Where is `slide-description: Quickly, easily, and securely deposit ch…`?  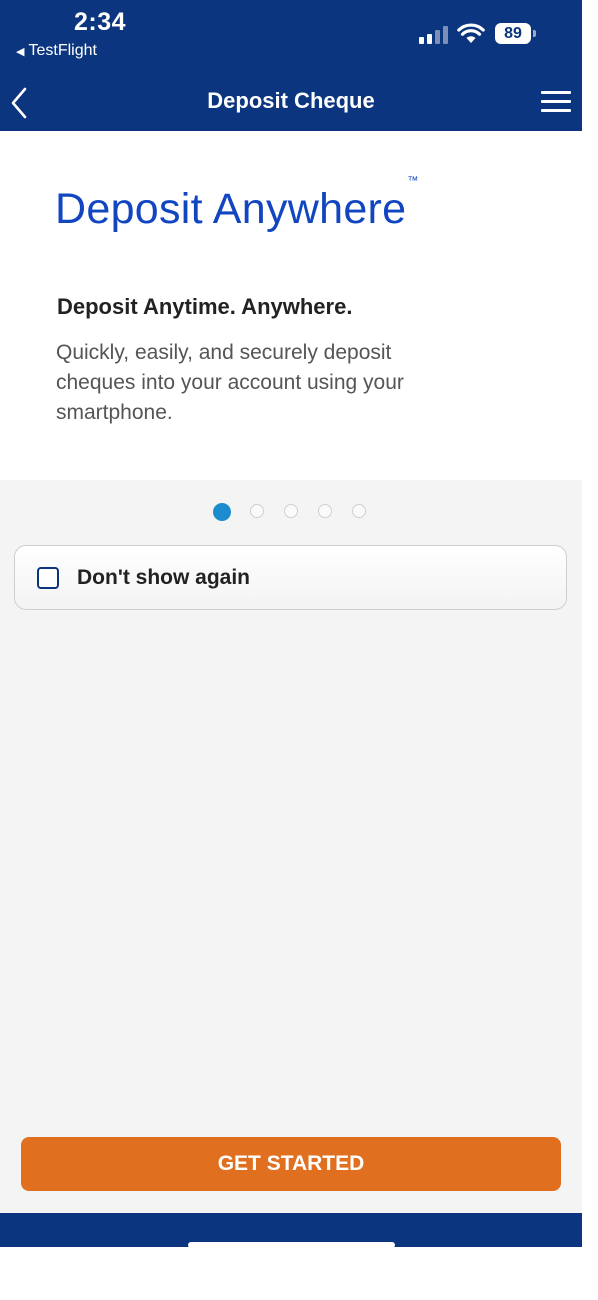
slide-description: Quickly, easily, and securely deposit ch… is located at coordinates (230, 382).